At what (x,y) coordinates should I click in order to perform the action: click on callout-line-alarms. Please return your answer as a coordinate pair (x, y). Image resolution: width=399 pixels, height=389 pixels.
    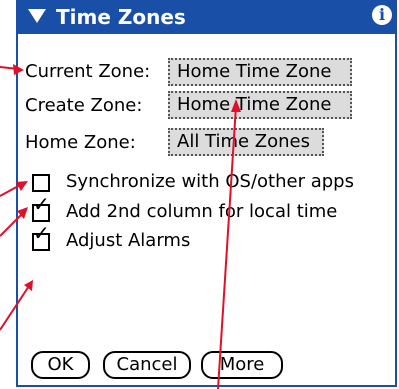
    Looking at the image, I should click on (15, 308).